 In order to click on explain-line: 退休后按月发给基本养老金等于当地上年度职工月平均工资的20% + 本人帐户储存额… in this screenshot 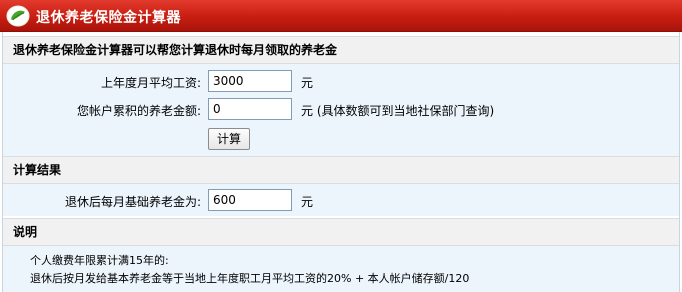, I will do `click(250, 278)`.